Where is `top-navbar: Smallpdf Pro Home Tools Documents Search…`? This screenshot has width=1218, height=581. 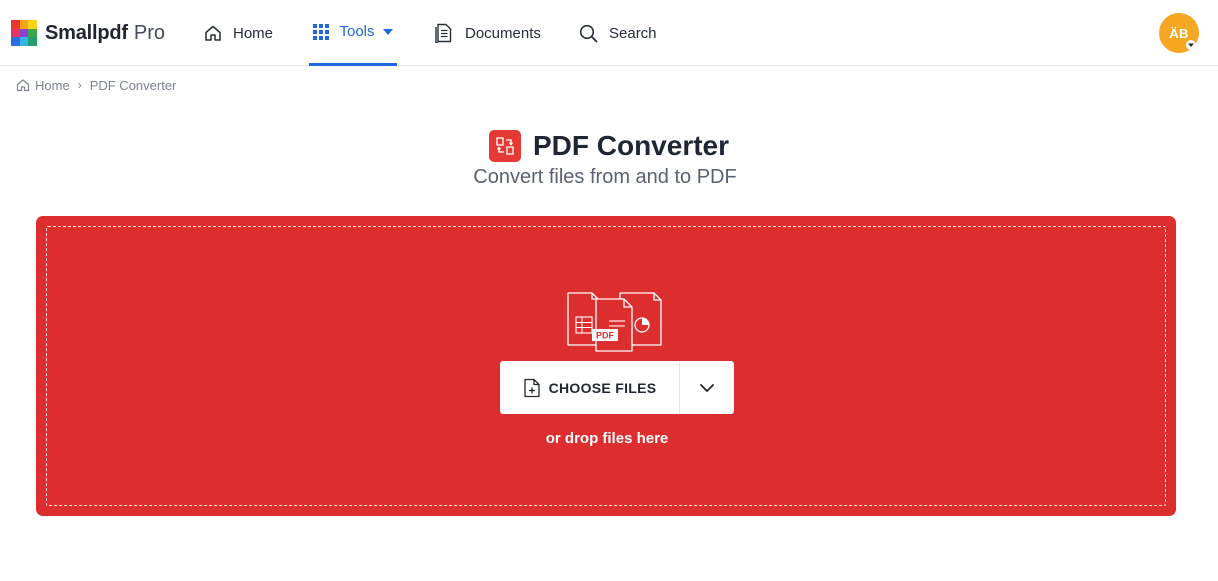 top-navbar: Smallpdf Pro Home Tools Documents Search… is located at coordinates (609, 33).